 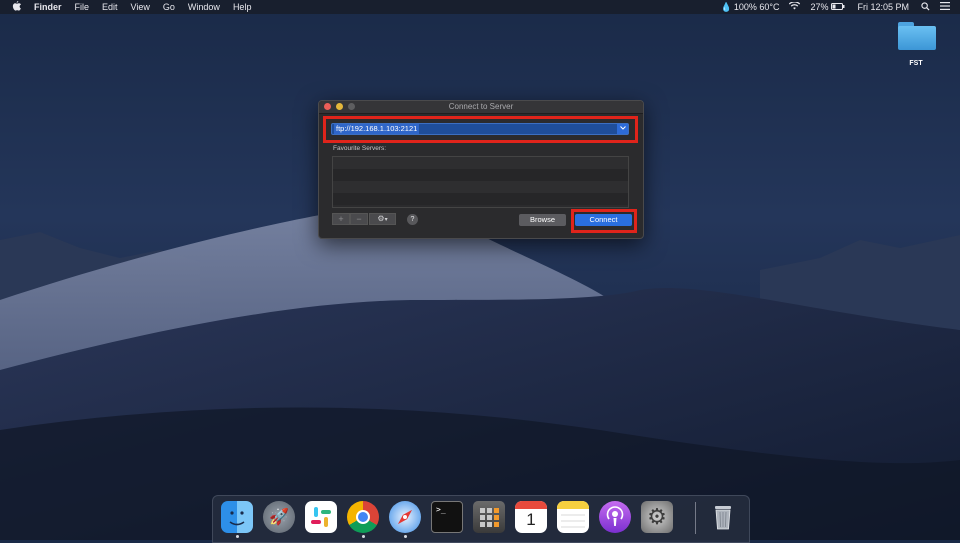 What do you see at coordinates (883, 7) in the screenshot?
I see `clock: Fri 12:05 PM` at bounding box center [883, 7].